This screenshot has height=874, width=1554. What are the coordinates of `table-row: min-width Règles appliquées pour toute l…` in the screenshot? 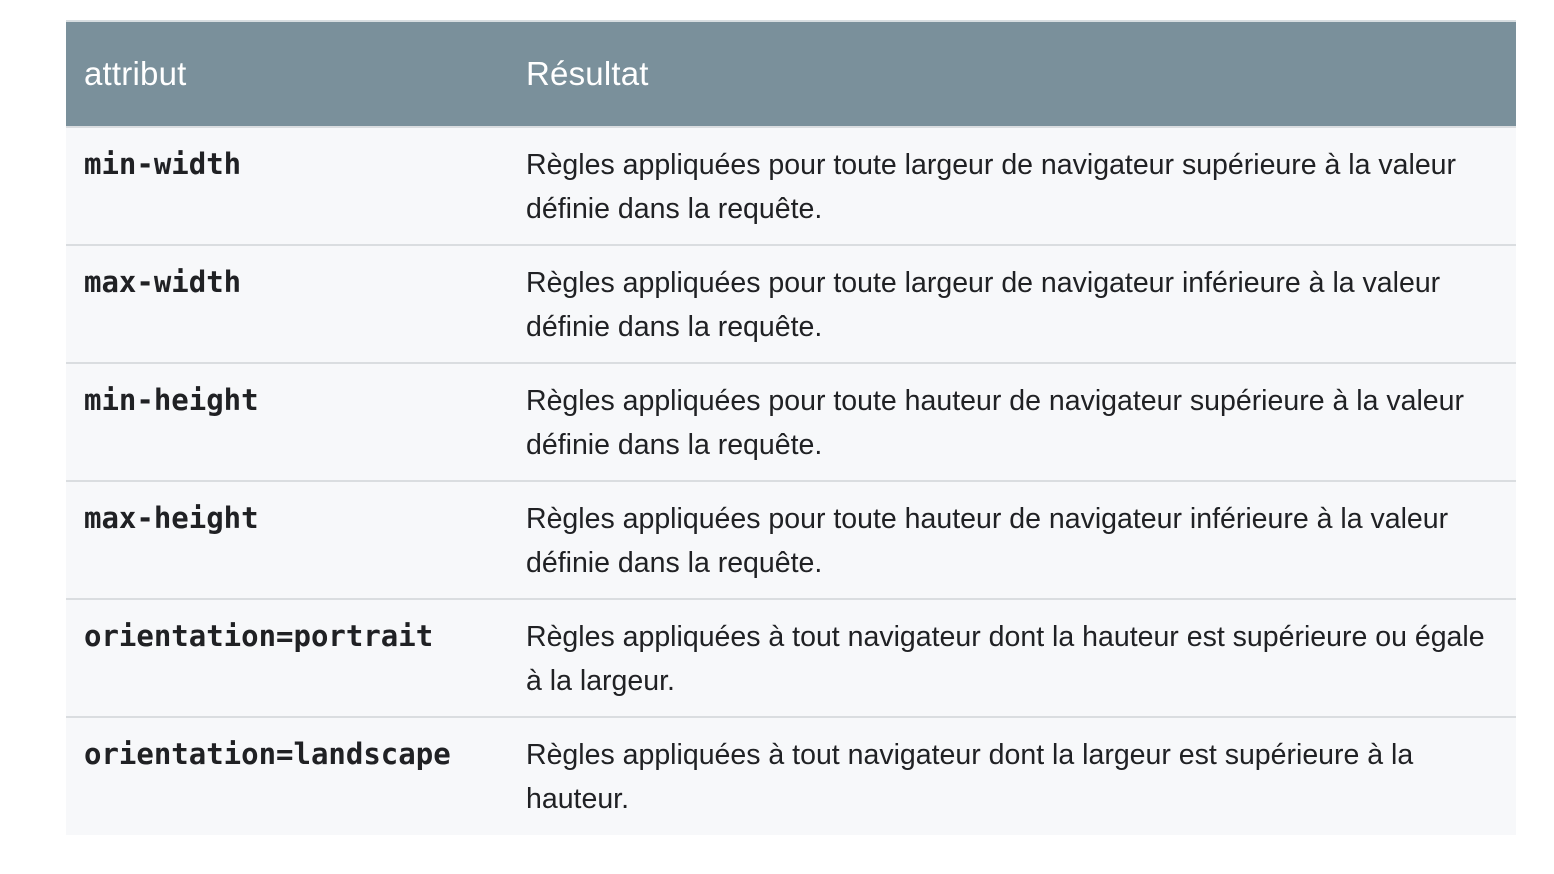 It's located at (791, 185).